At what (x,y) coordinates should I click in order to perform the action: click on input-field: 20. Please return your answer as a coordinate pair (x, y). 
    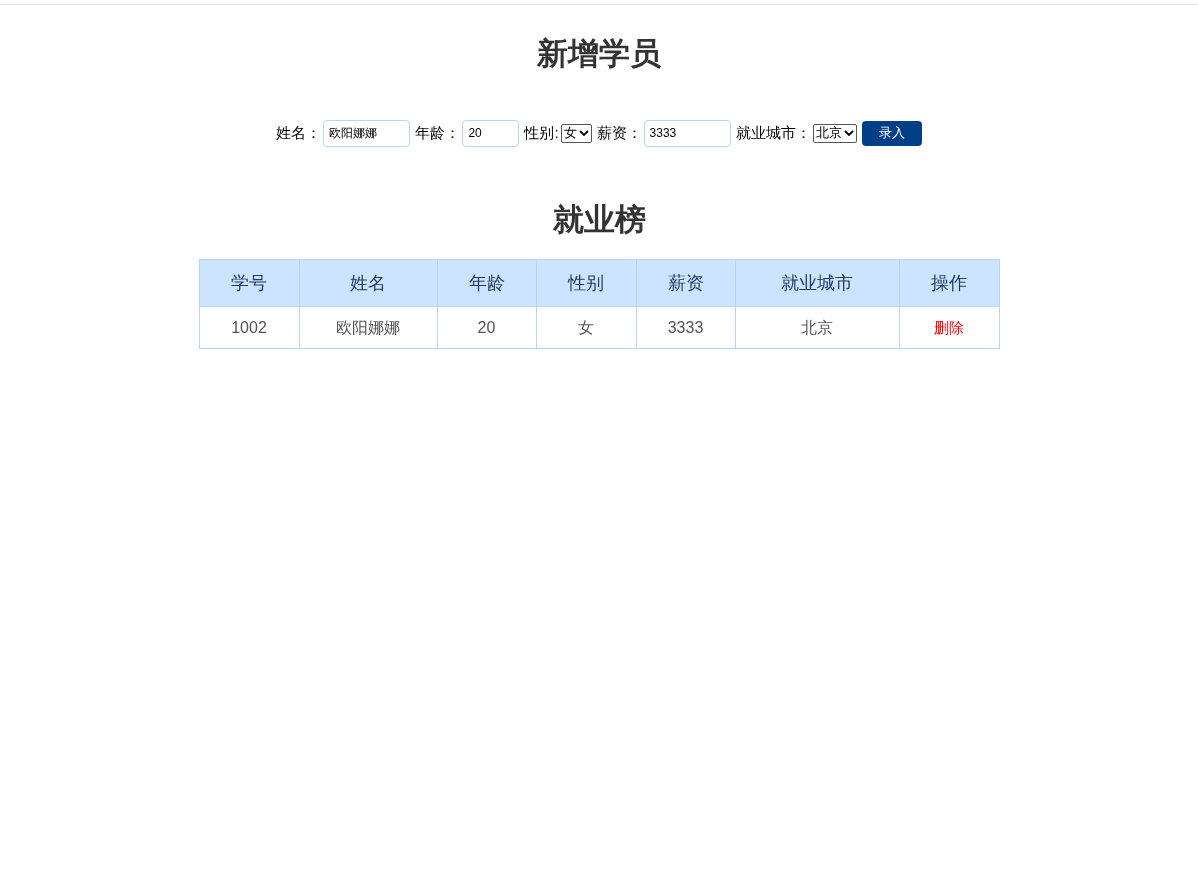
    Looking at the image, I should click on (491, 133).